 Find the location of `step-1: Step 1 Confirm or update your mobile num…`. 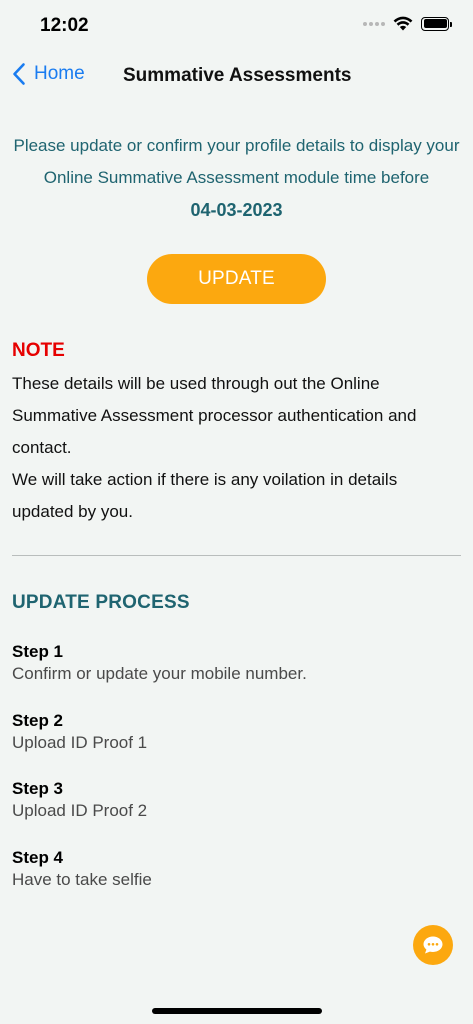

step-1: Step 1 Confirm or update your mobile num… is located at coordinates (232, 676).